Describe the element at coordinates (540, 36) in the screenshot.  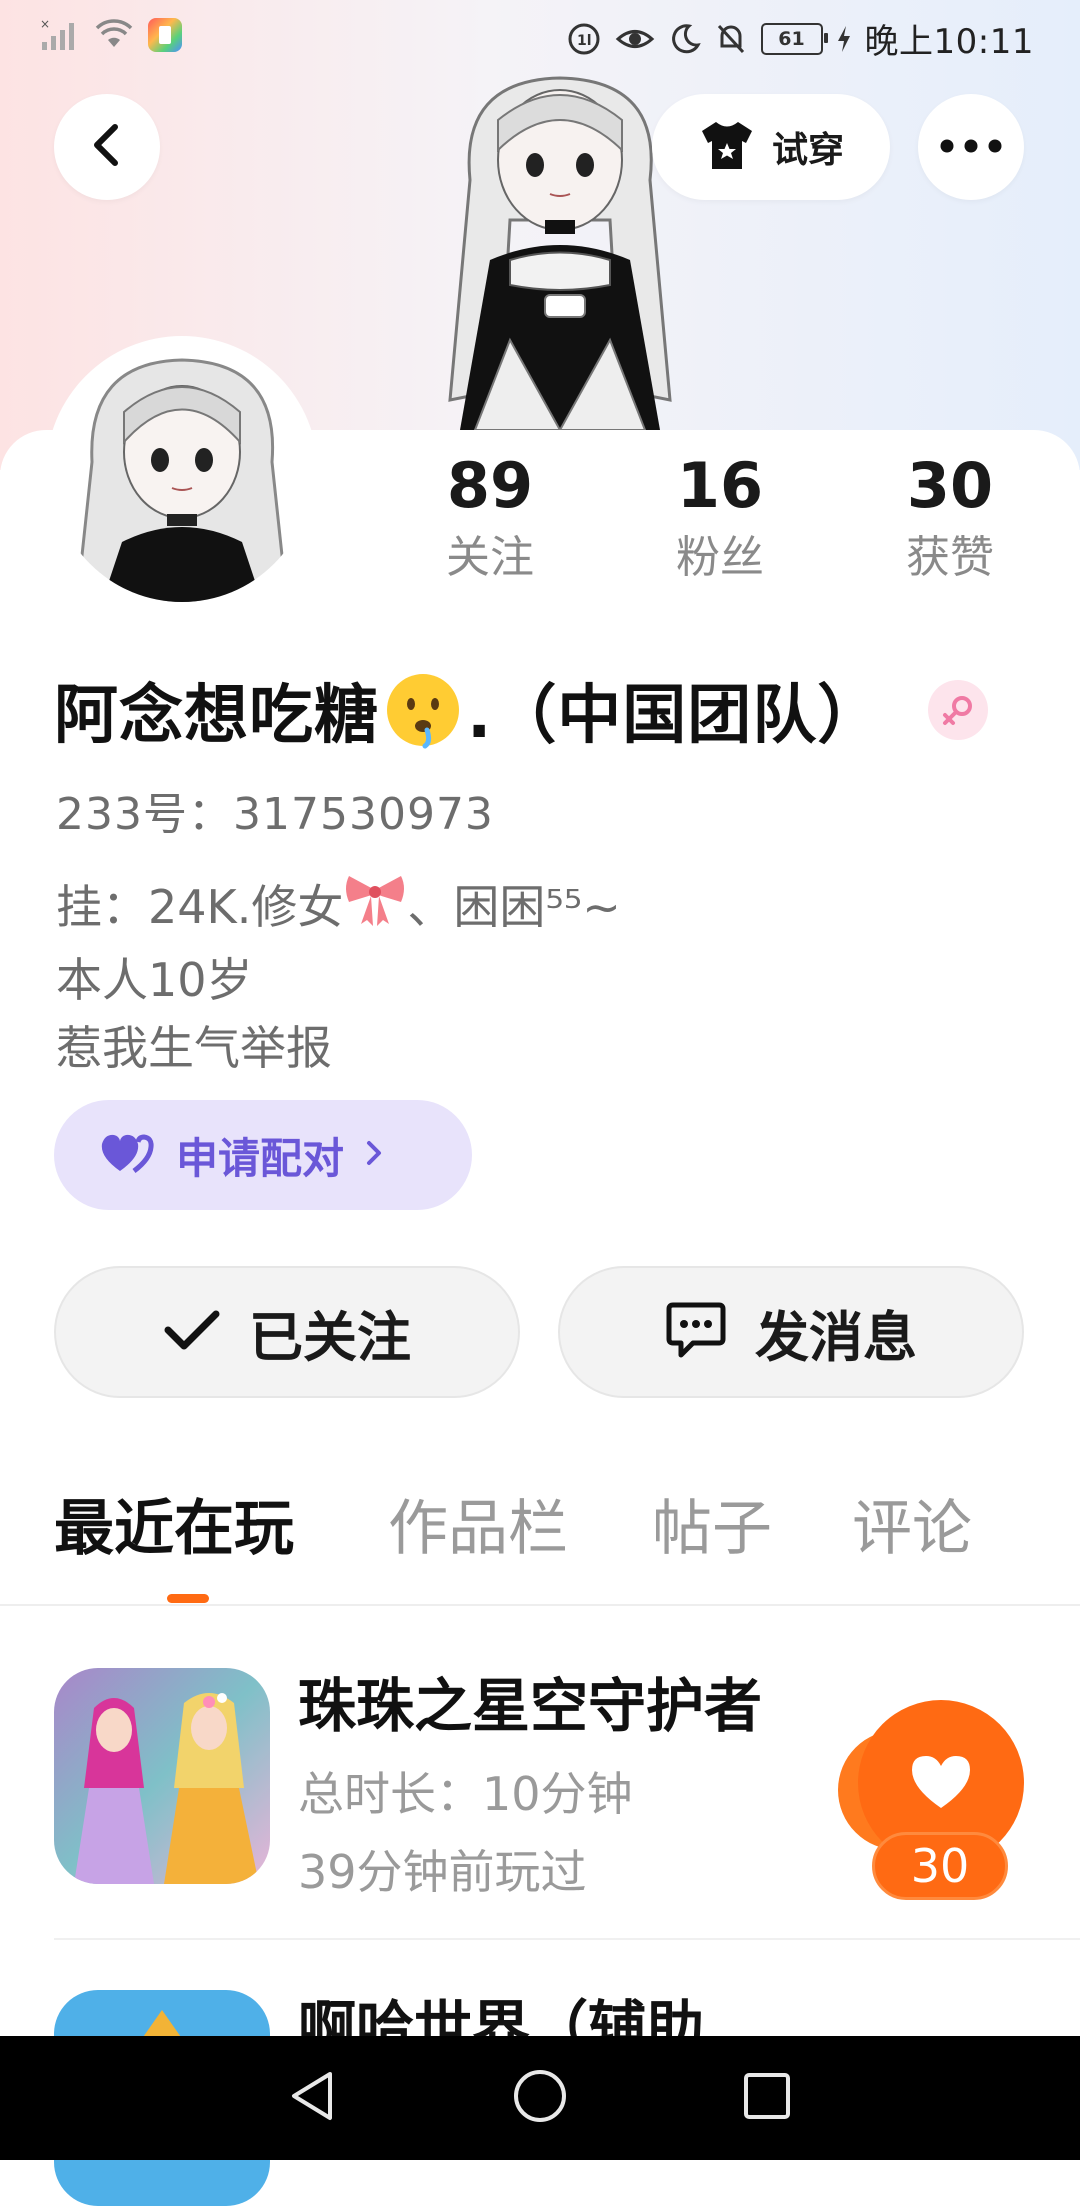
I see `status-bar: × 1l 61 晚上10:11` at that location.